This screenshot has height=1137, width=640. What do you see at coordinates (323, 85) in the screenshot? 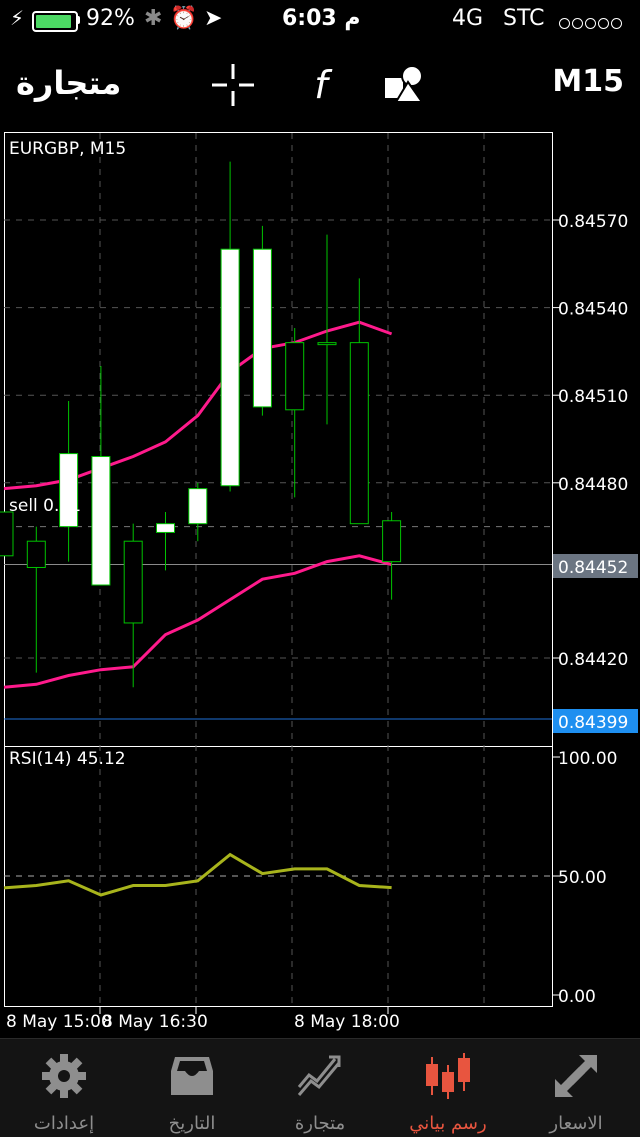
I see `svg-text: f` at bounding box center [323, 85].